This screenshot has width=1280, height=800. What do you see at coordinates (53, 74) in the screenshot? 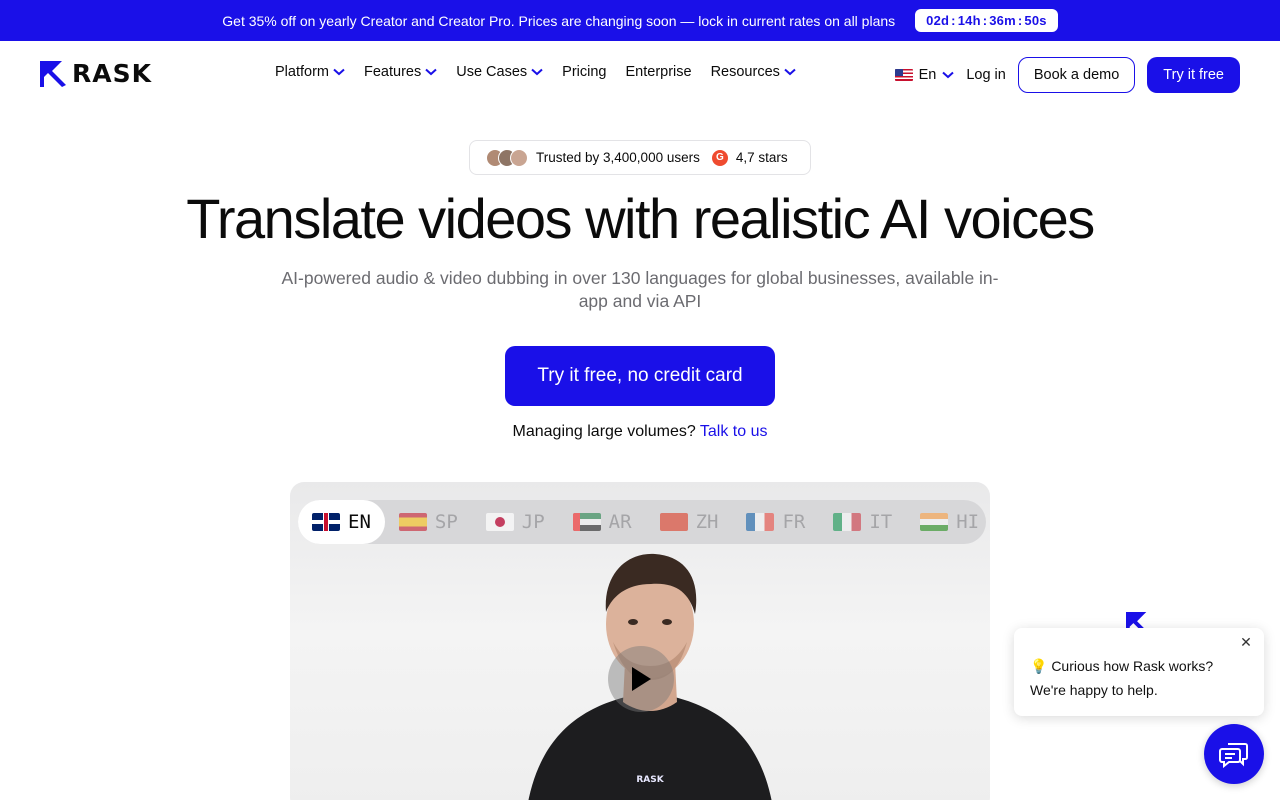
I see `rask-logo-icon` at bounding box center [53, 74].